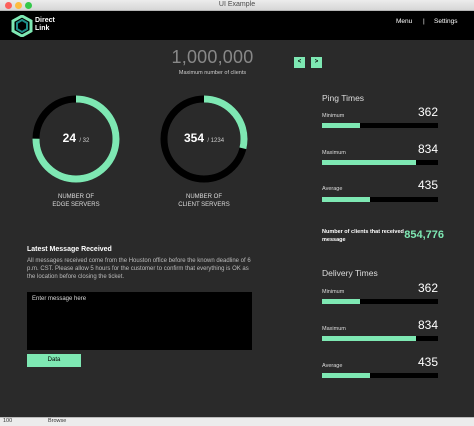 The image size is (474, 426). What do you see at coordinates (427, 185) in the screenshot?
I see `ping-average-value: 435` at bounding box center [427, 185].